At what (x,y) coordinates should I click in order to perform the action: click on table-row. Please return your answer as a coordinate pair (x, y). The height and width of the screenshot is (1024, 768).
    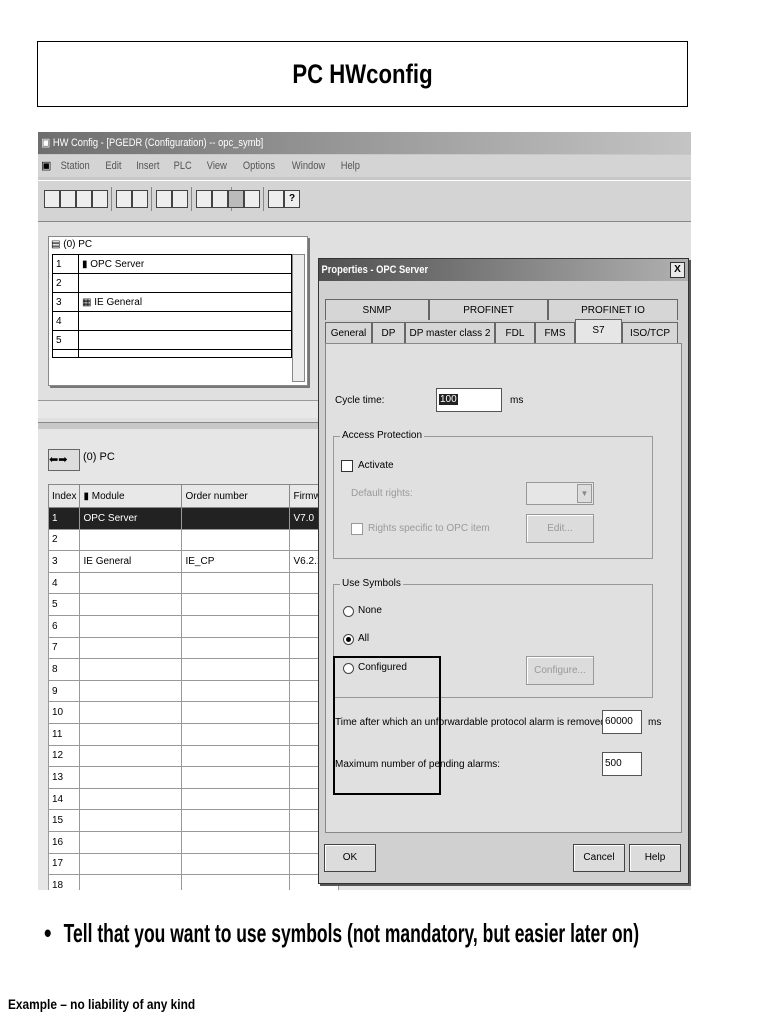
    Looking at the image, I should click on (172, 353).